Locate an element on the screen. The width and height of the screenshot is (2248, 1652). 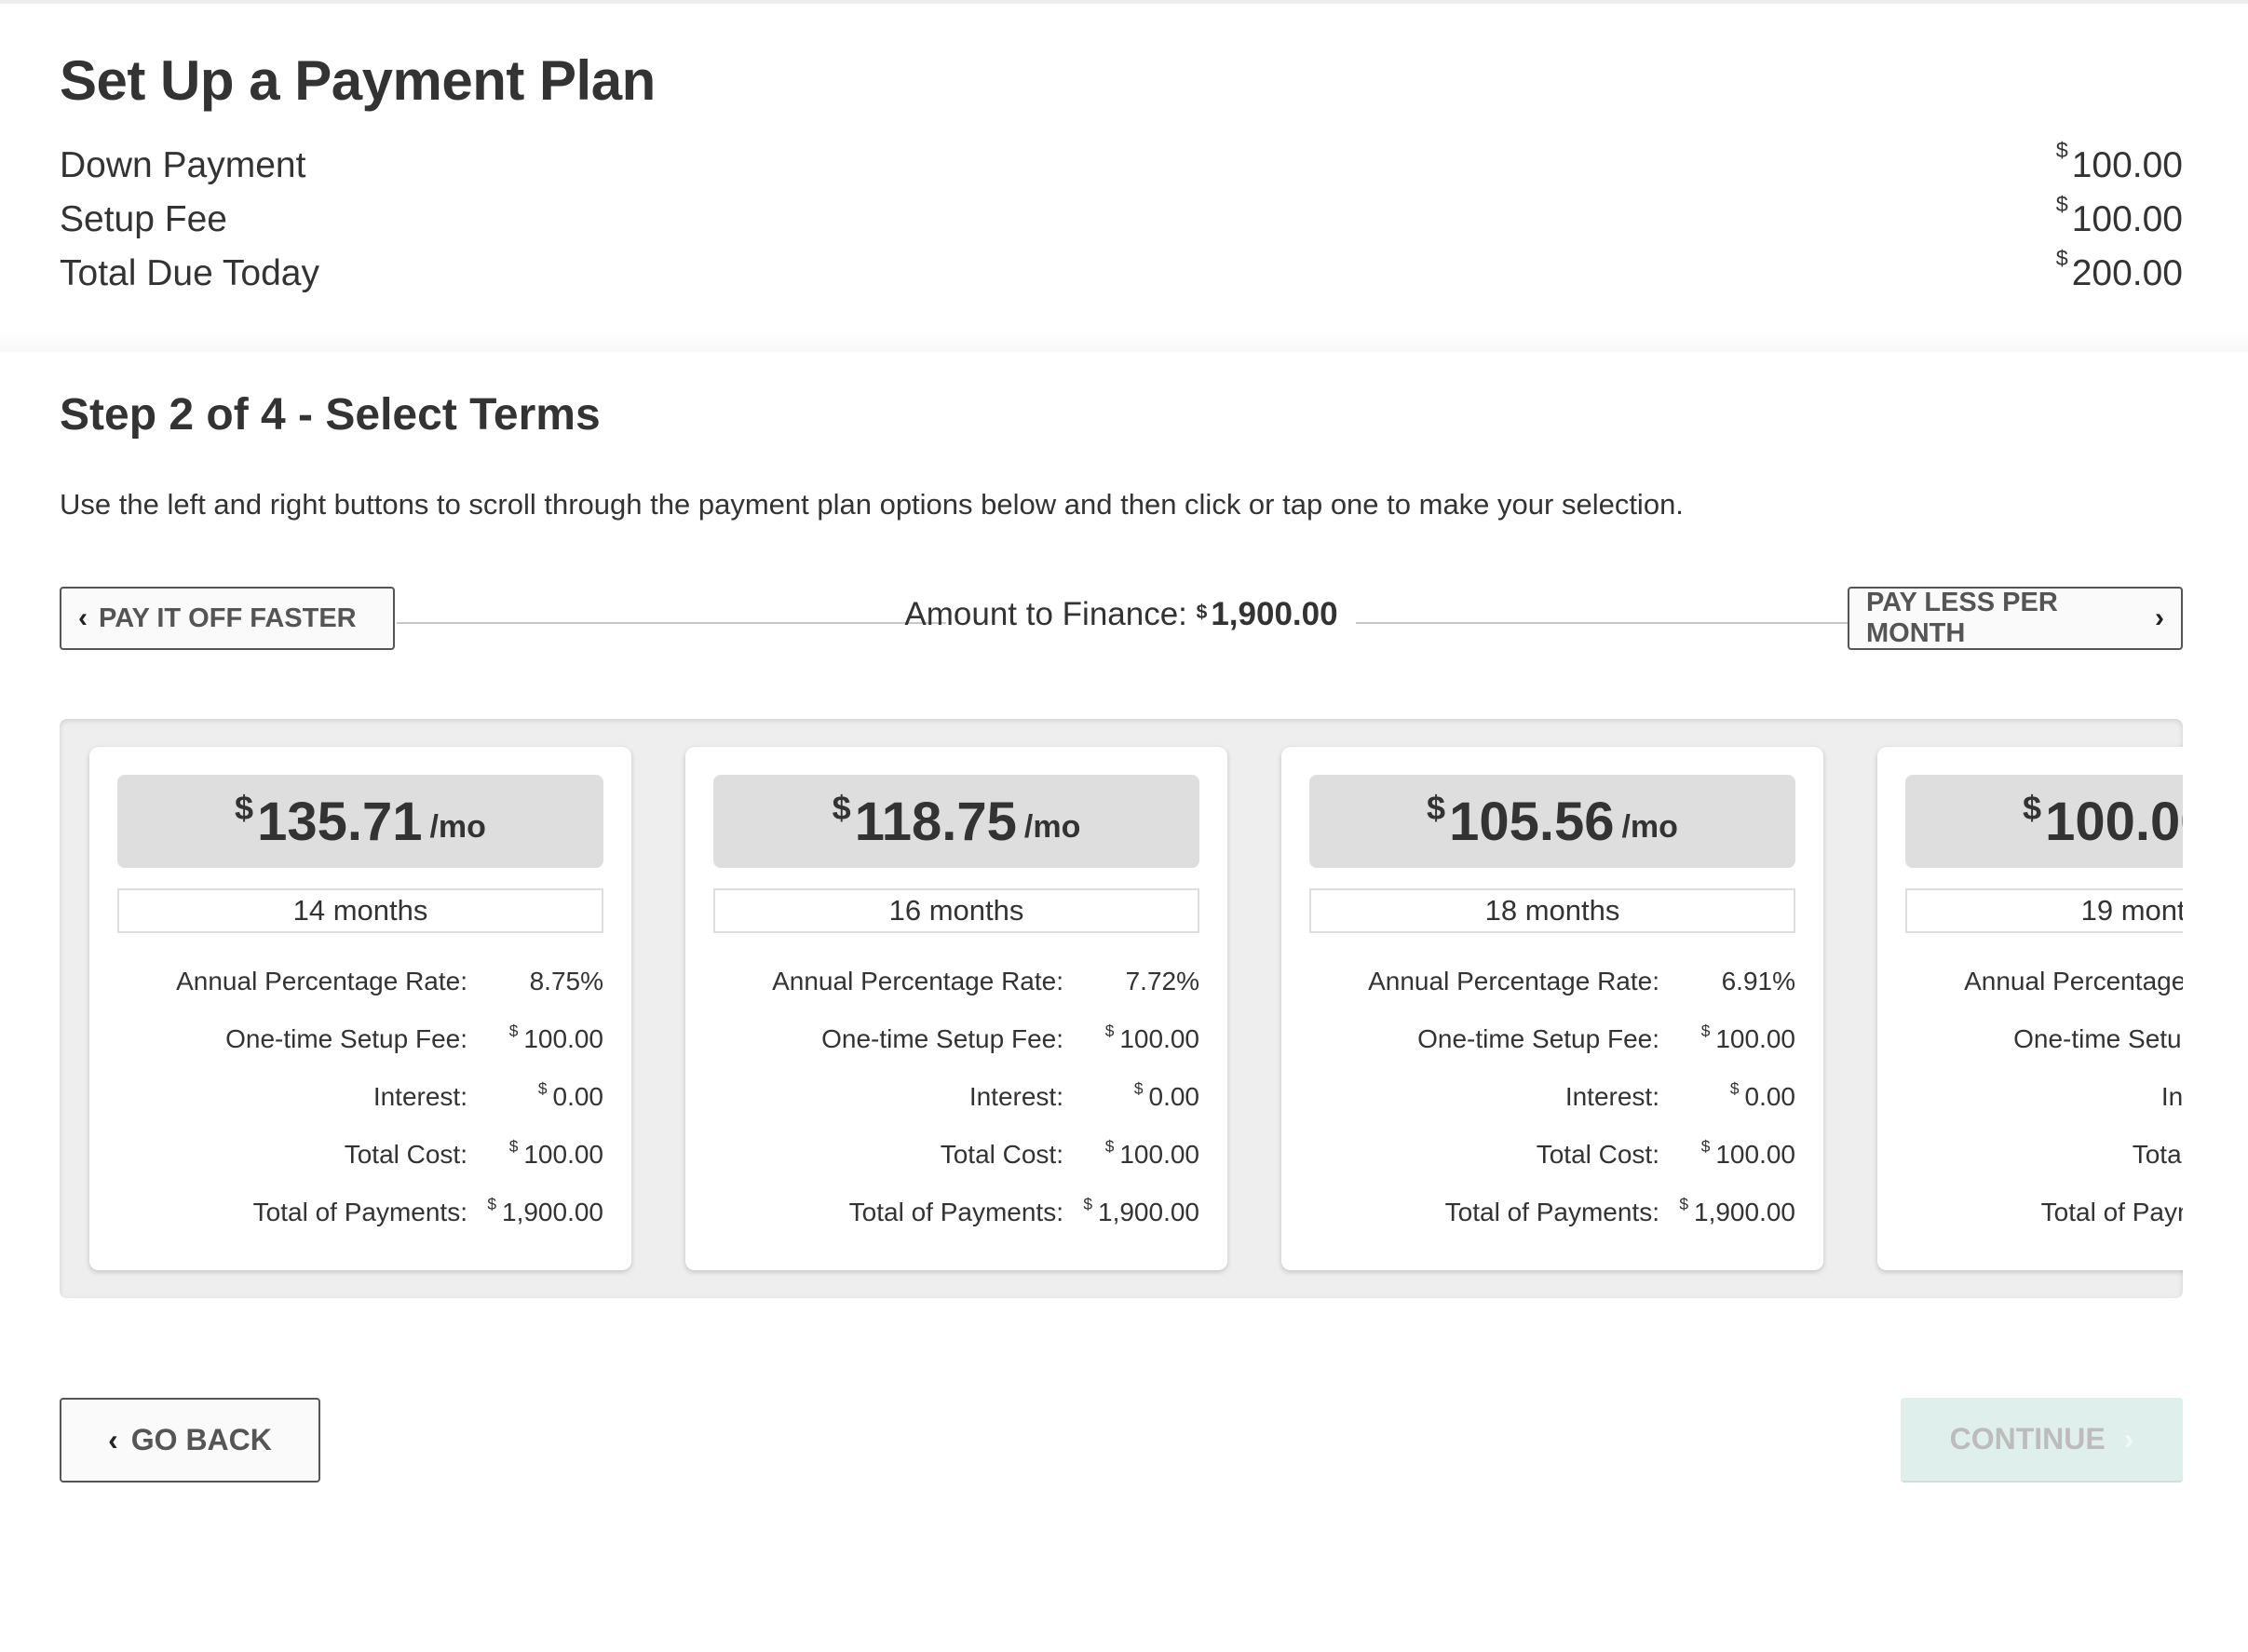
summary-amount: $200.00 is located at coordinates (2119, 270).